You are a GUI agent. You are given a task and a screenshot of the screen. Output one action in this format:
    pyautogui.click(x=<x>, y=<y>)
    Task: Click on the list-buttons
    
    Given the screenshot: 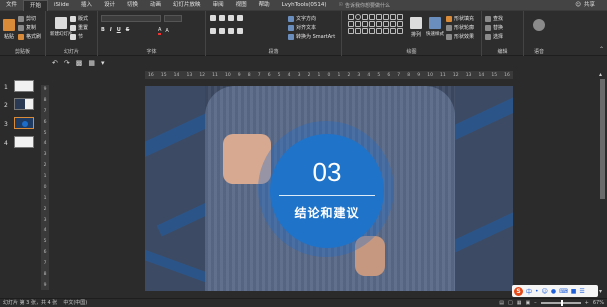 What is the action you would take?
    pyautogui.click(x=226, y=18)
    